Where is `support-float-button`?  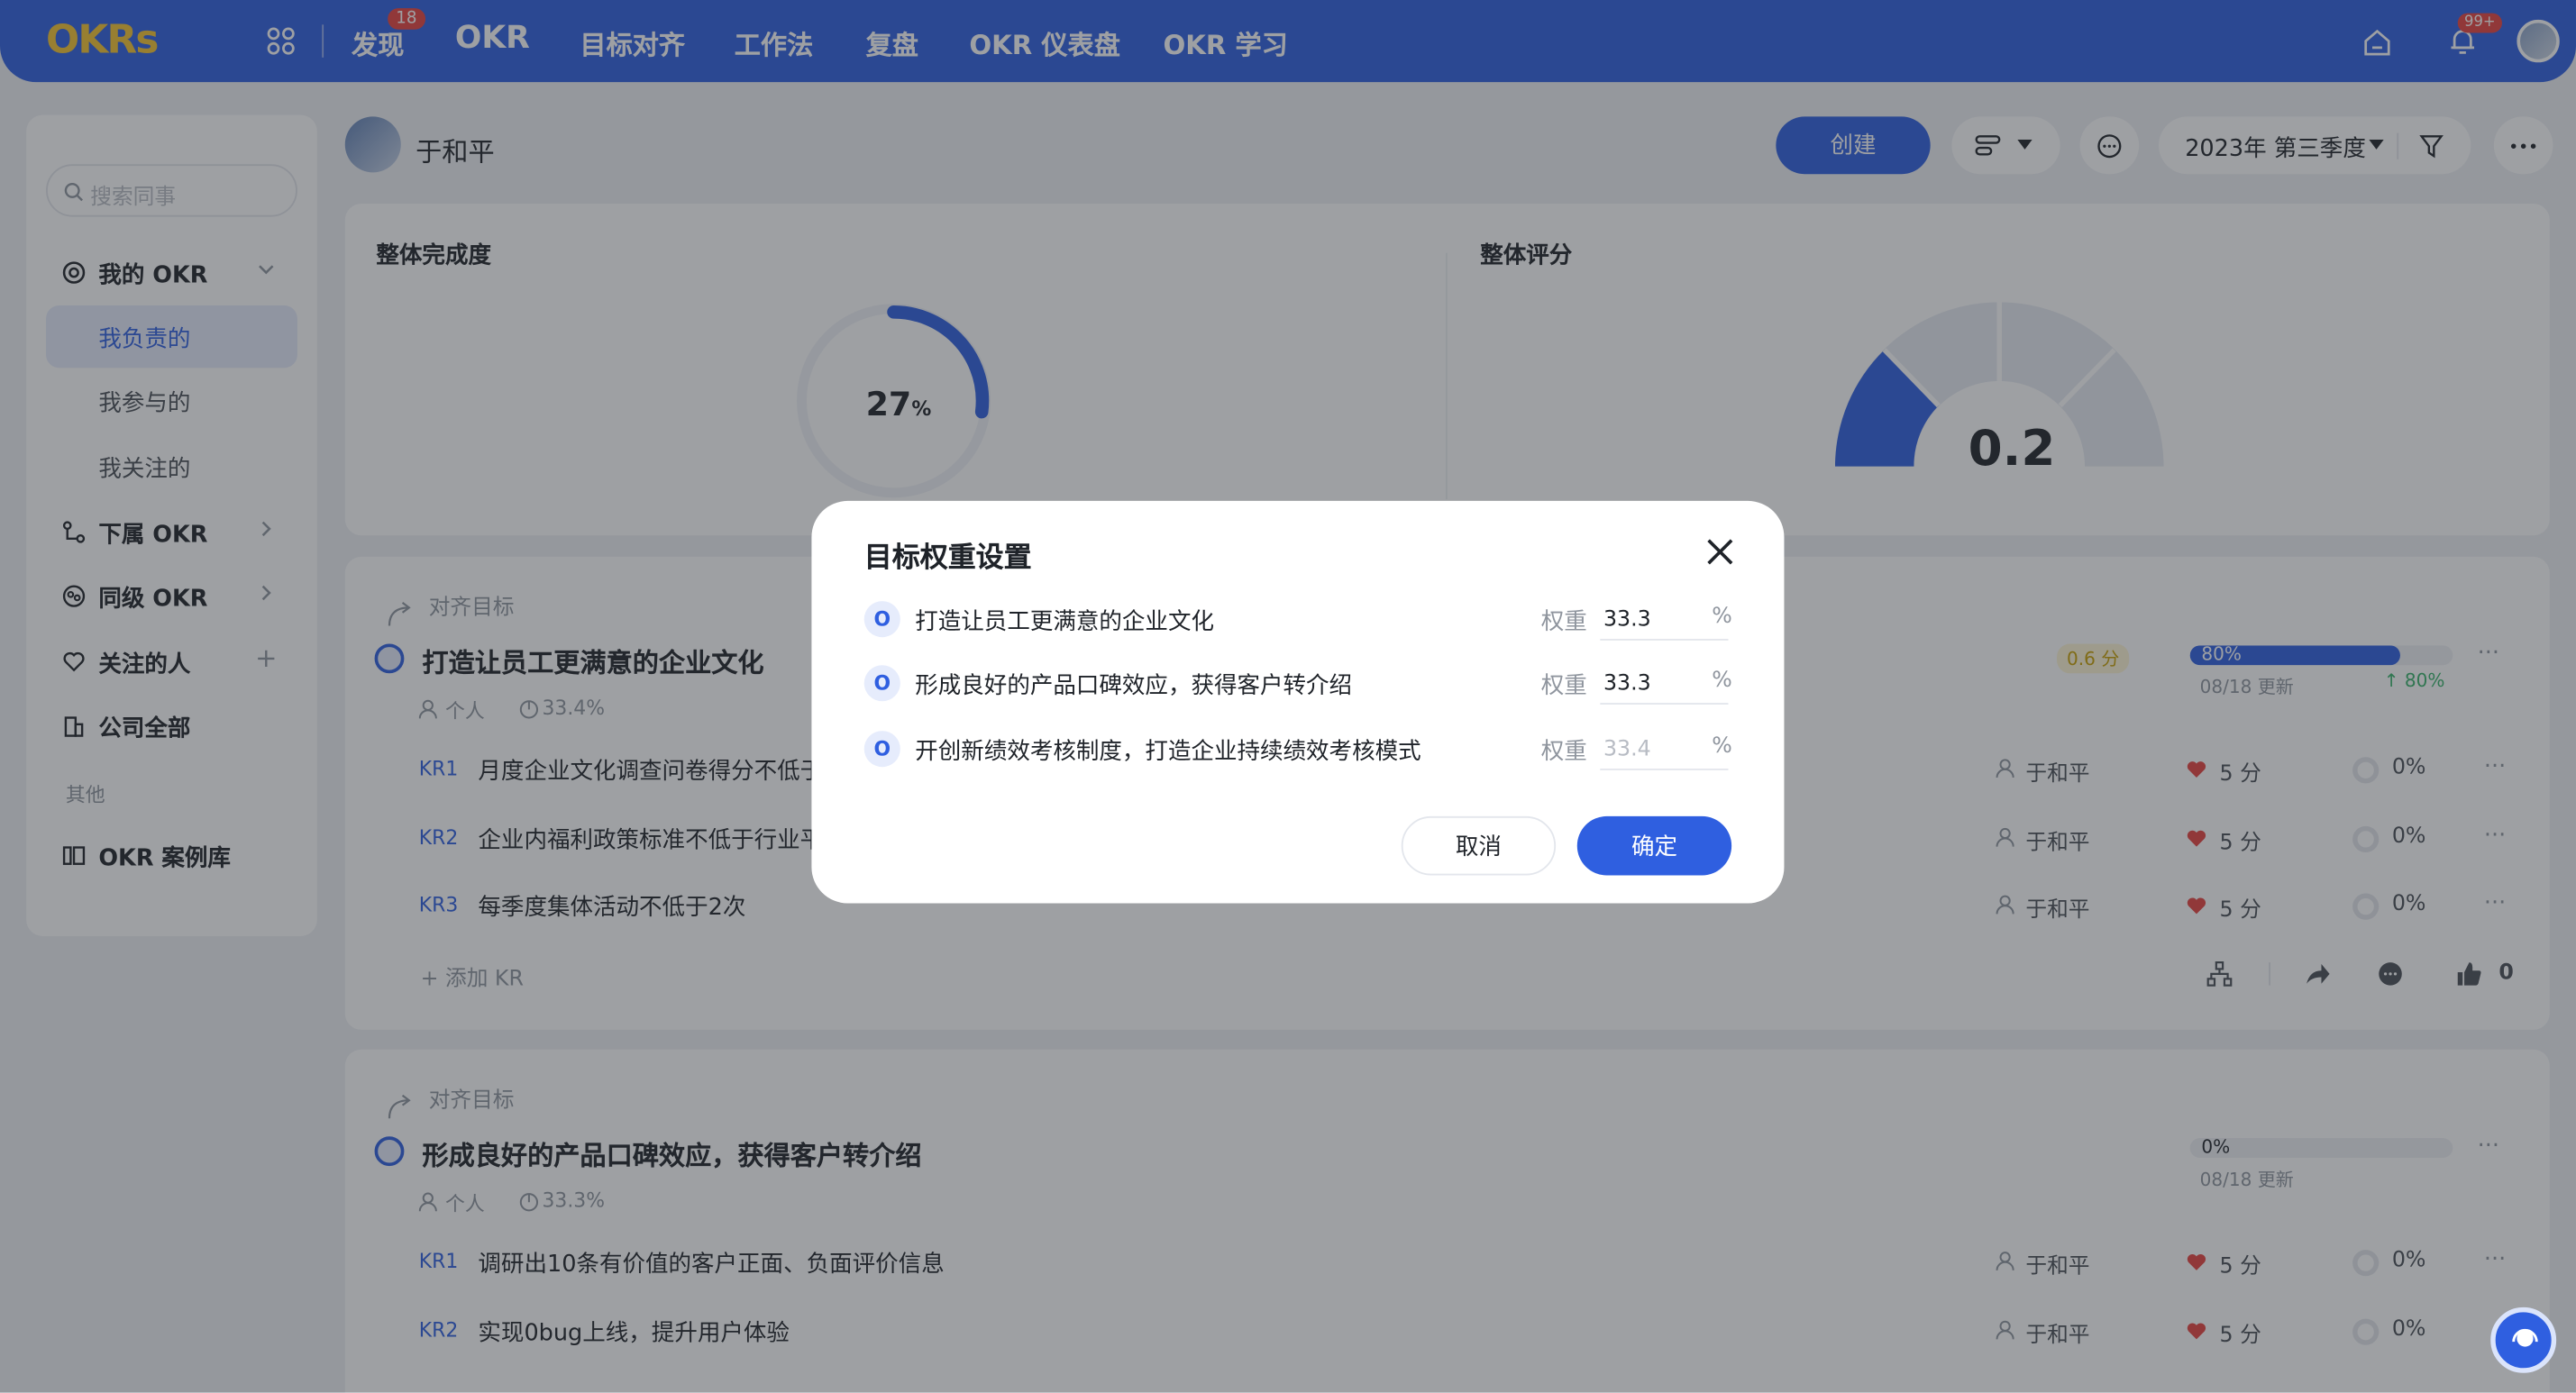
support-float-button is located at coordinates (2523, 1340).